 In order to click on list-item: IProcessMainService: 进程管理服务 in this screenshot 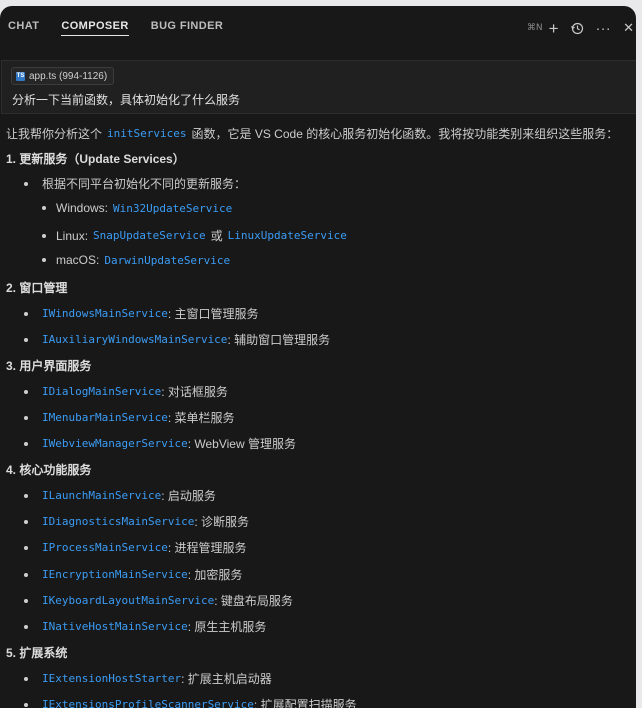, I will do `click(135, 547)`.